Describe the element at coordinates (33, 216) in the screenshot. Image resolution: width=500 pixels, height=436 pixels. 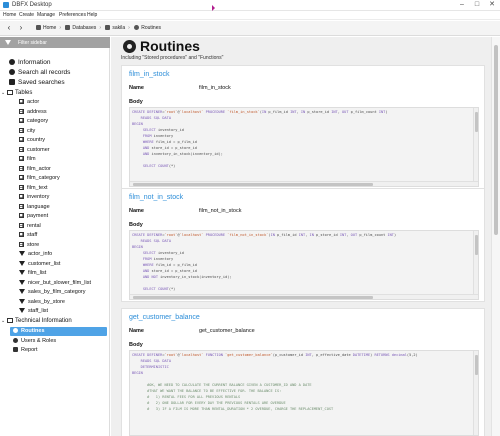
I see `sidebar-table-payment: payment` at that location.